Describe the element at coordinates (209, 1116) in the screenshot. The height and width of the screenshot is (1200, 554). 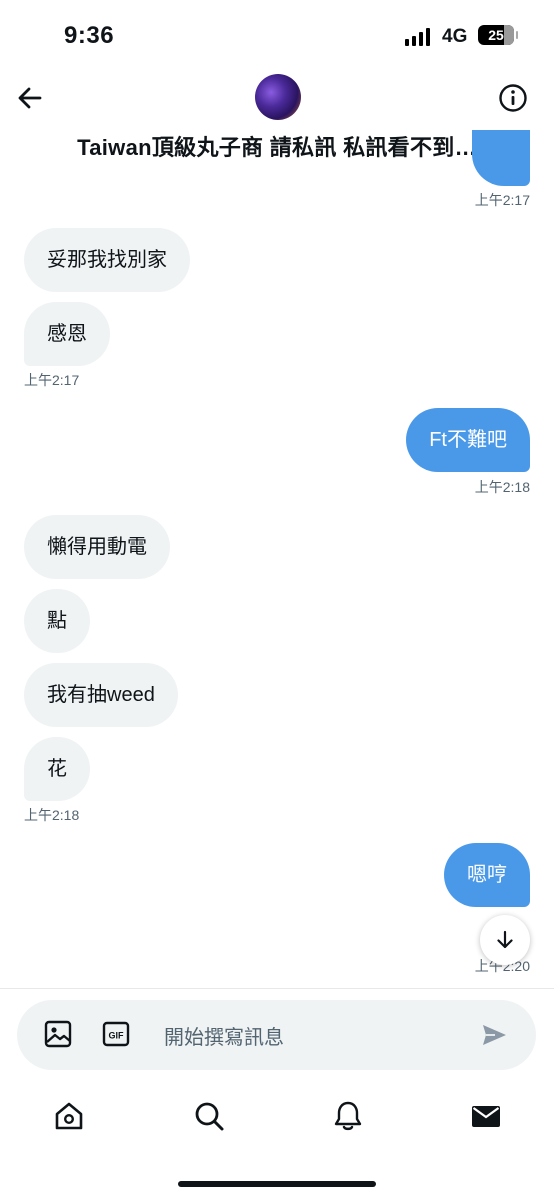
I see `search-icon` at that location.